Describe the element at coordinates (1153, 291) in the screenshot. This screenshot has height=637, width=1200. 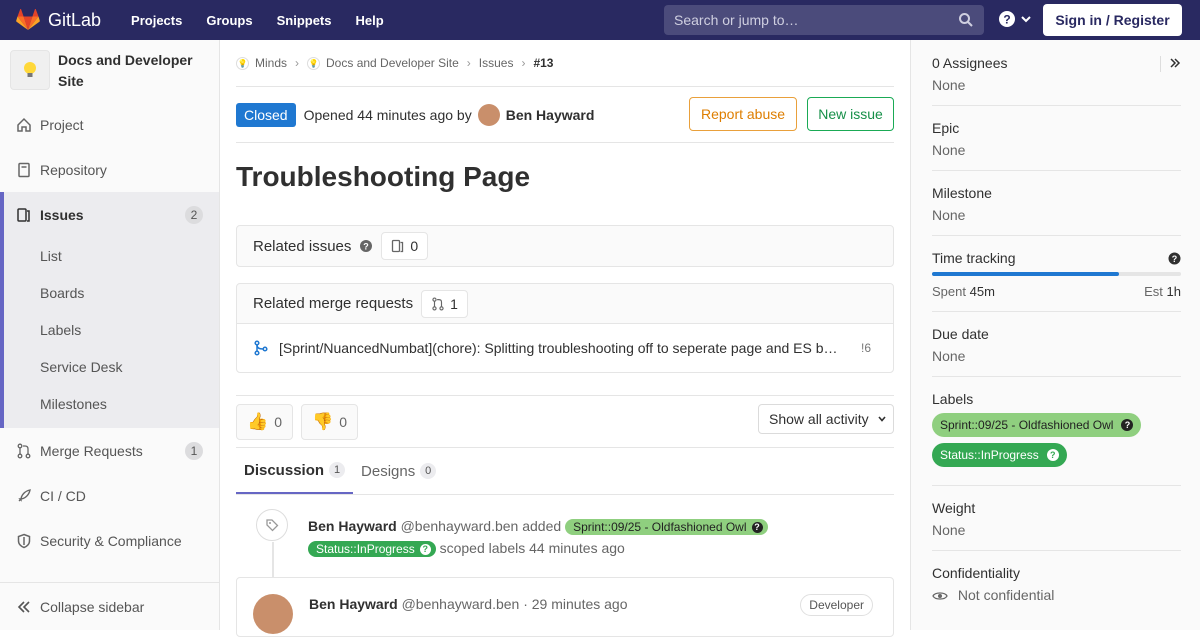
I see `est-label: Est` at that location.